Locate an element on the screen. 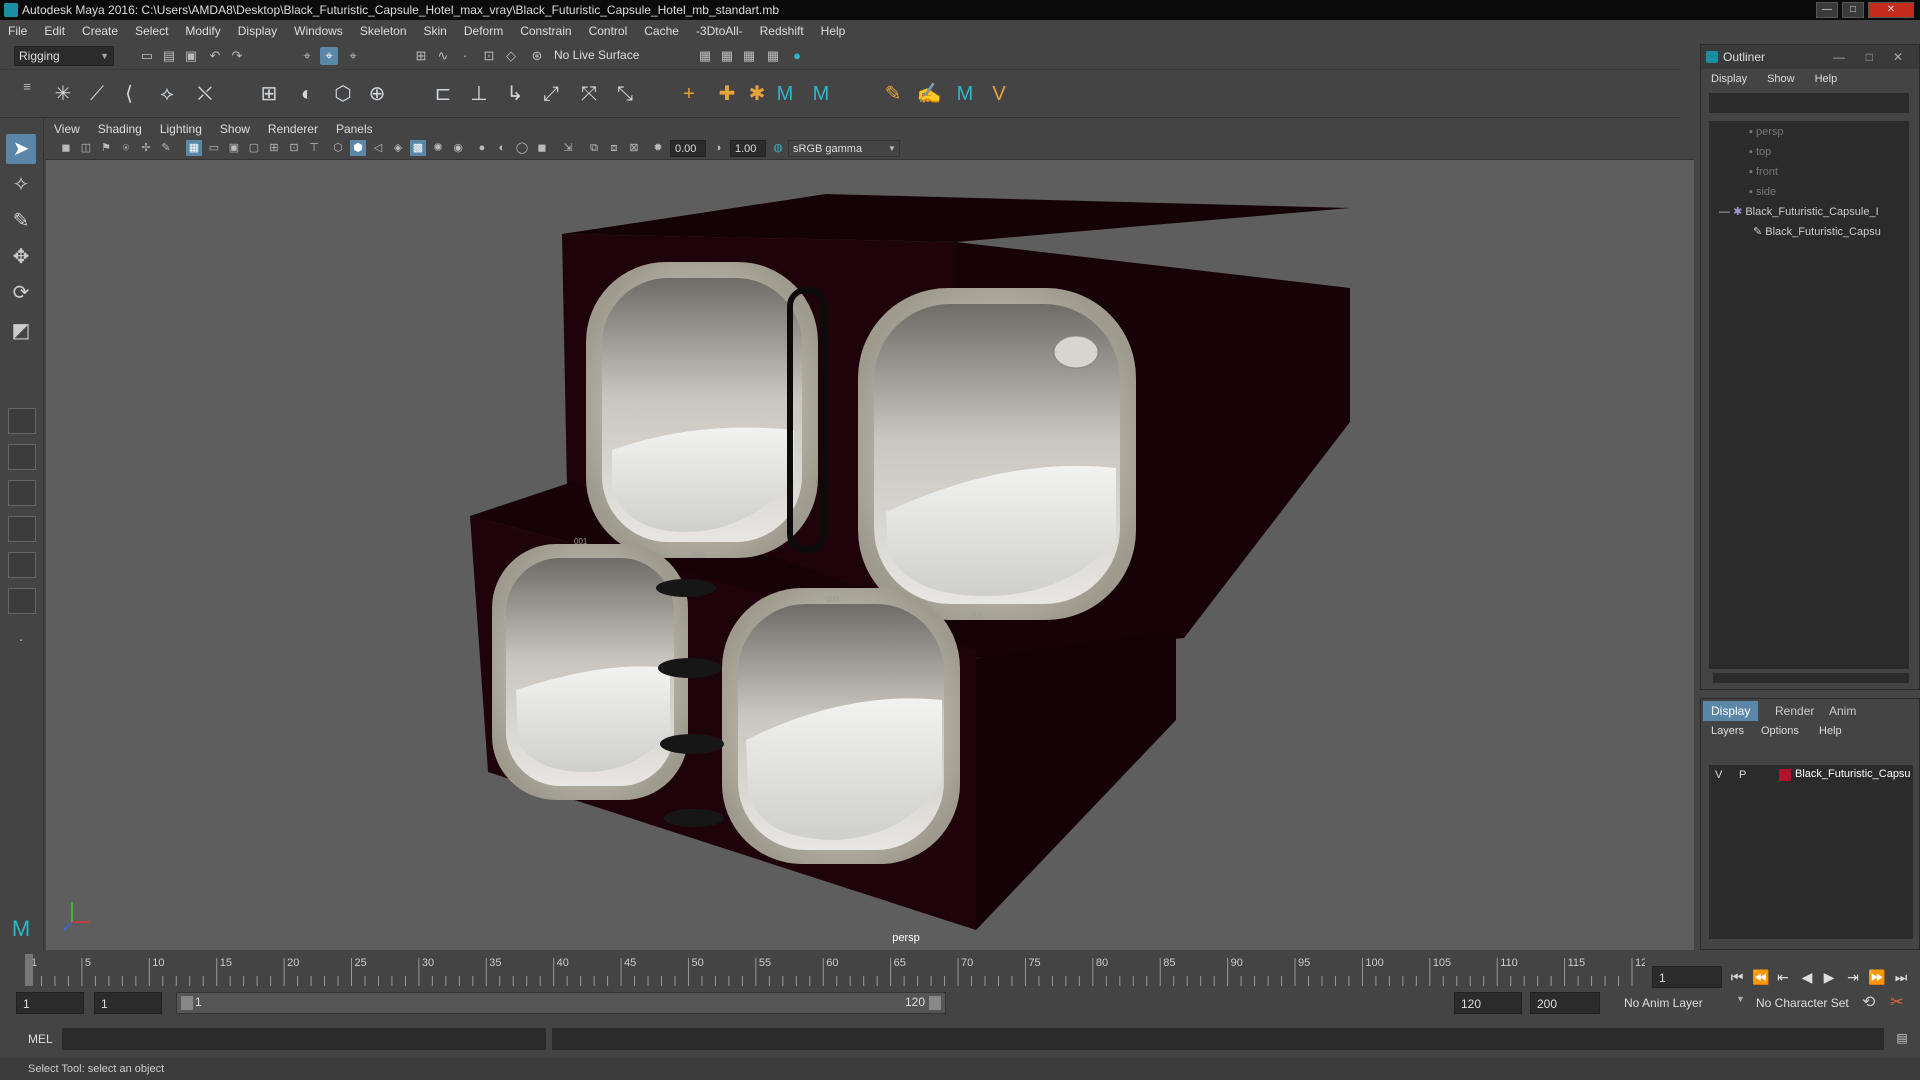 The image size is (1920, 1080). range-end-handle is located at coordinates (935, 1003).